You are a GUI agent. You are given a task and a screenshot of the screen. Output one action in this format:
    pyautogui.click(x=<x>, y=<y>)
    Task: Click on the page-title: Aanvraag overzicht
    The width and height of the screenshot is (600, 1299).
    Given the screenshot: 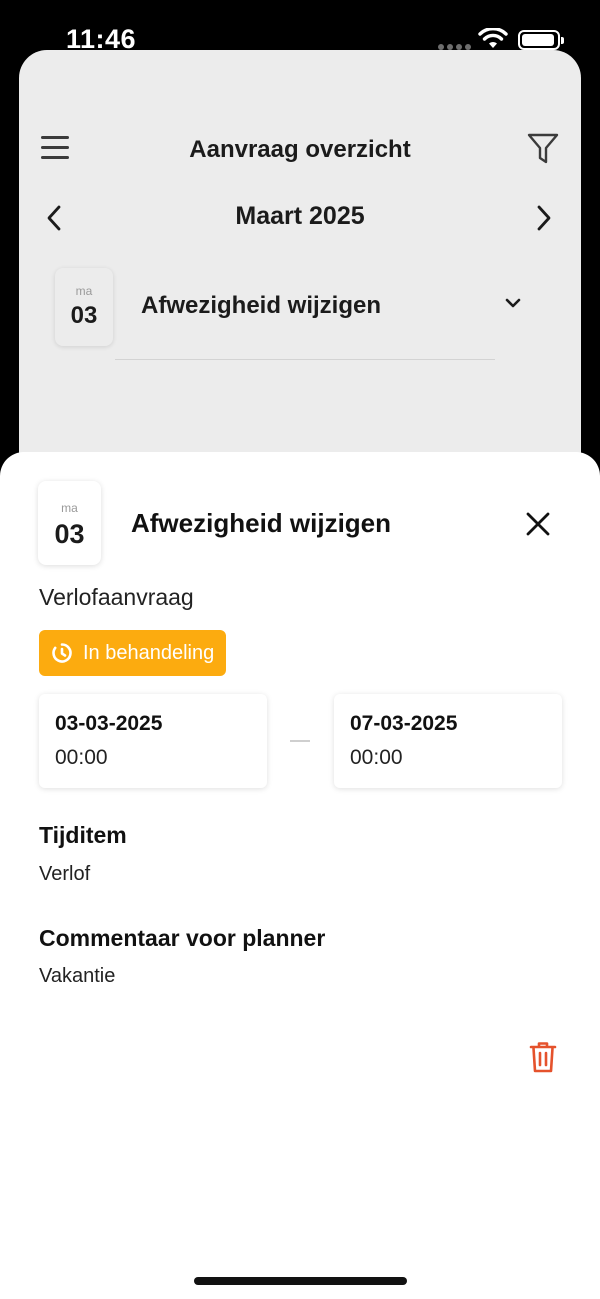 What is the action you would take?
    pyautogui.click(x=300, y=149)
    